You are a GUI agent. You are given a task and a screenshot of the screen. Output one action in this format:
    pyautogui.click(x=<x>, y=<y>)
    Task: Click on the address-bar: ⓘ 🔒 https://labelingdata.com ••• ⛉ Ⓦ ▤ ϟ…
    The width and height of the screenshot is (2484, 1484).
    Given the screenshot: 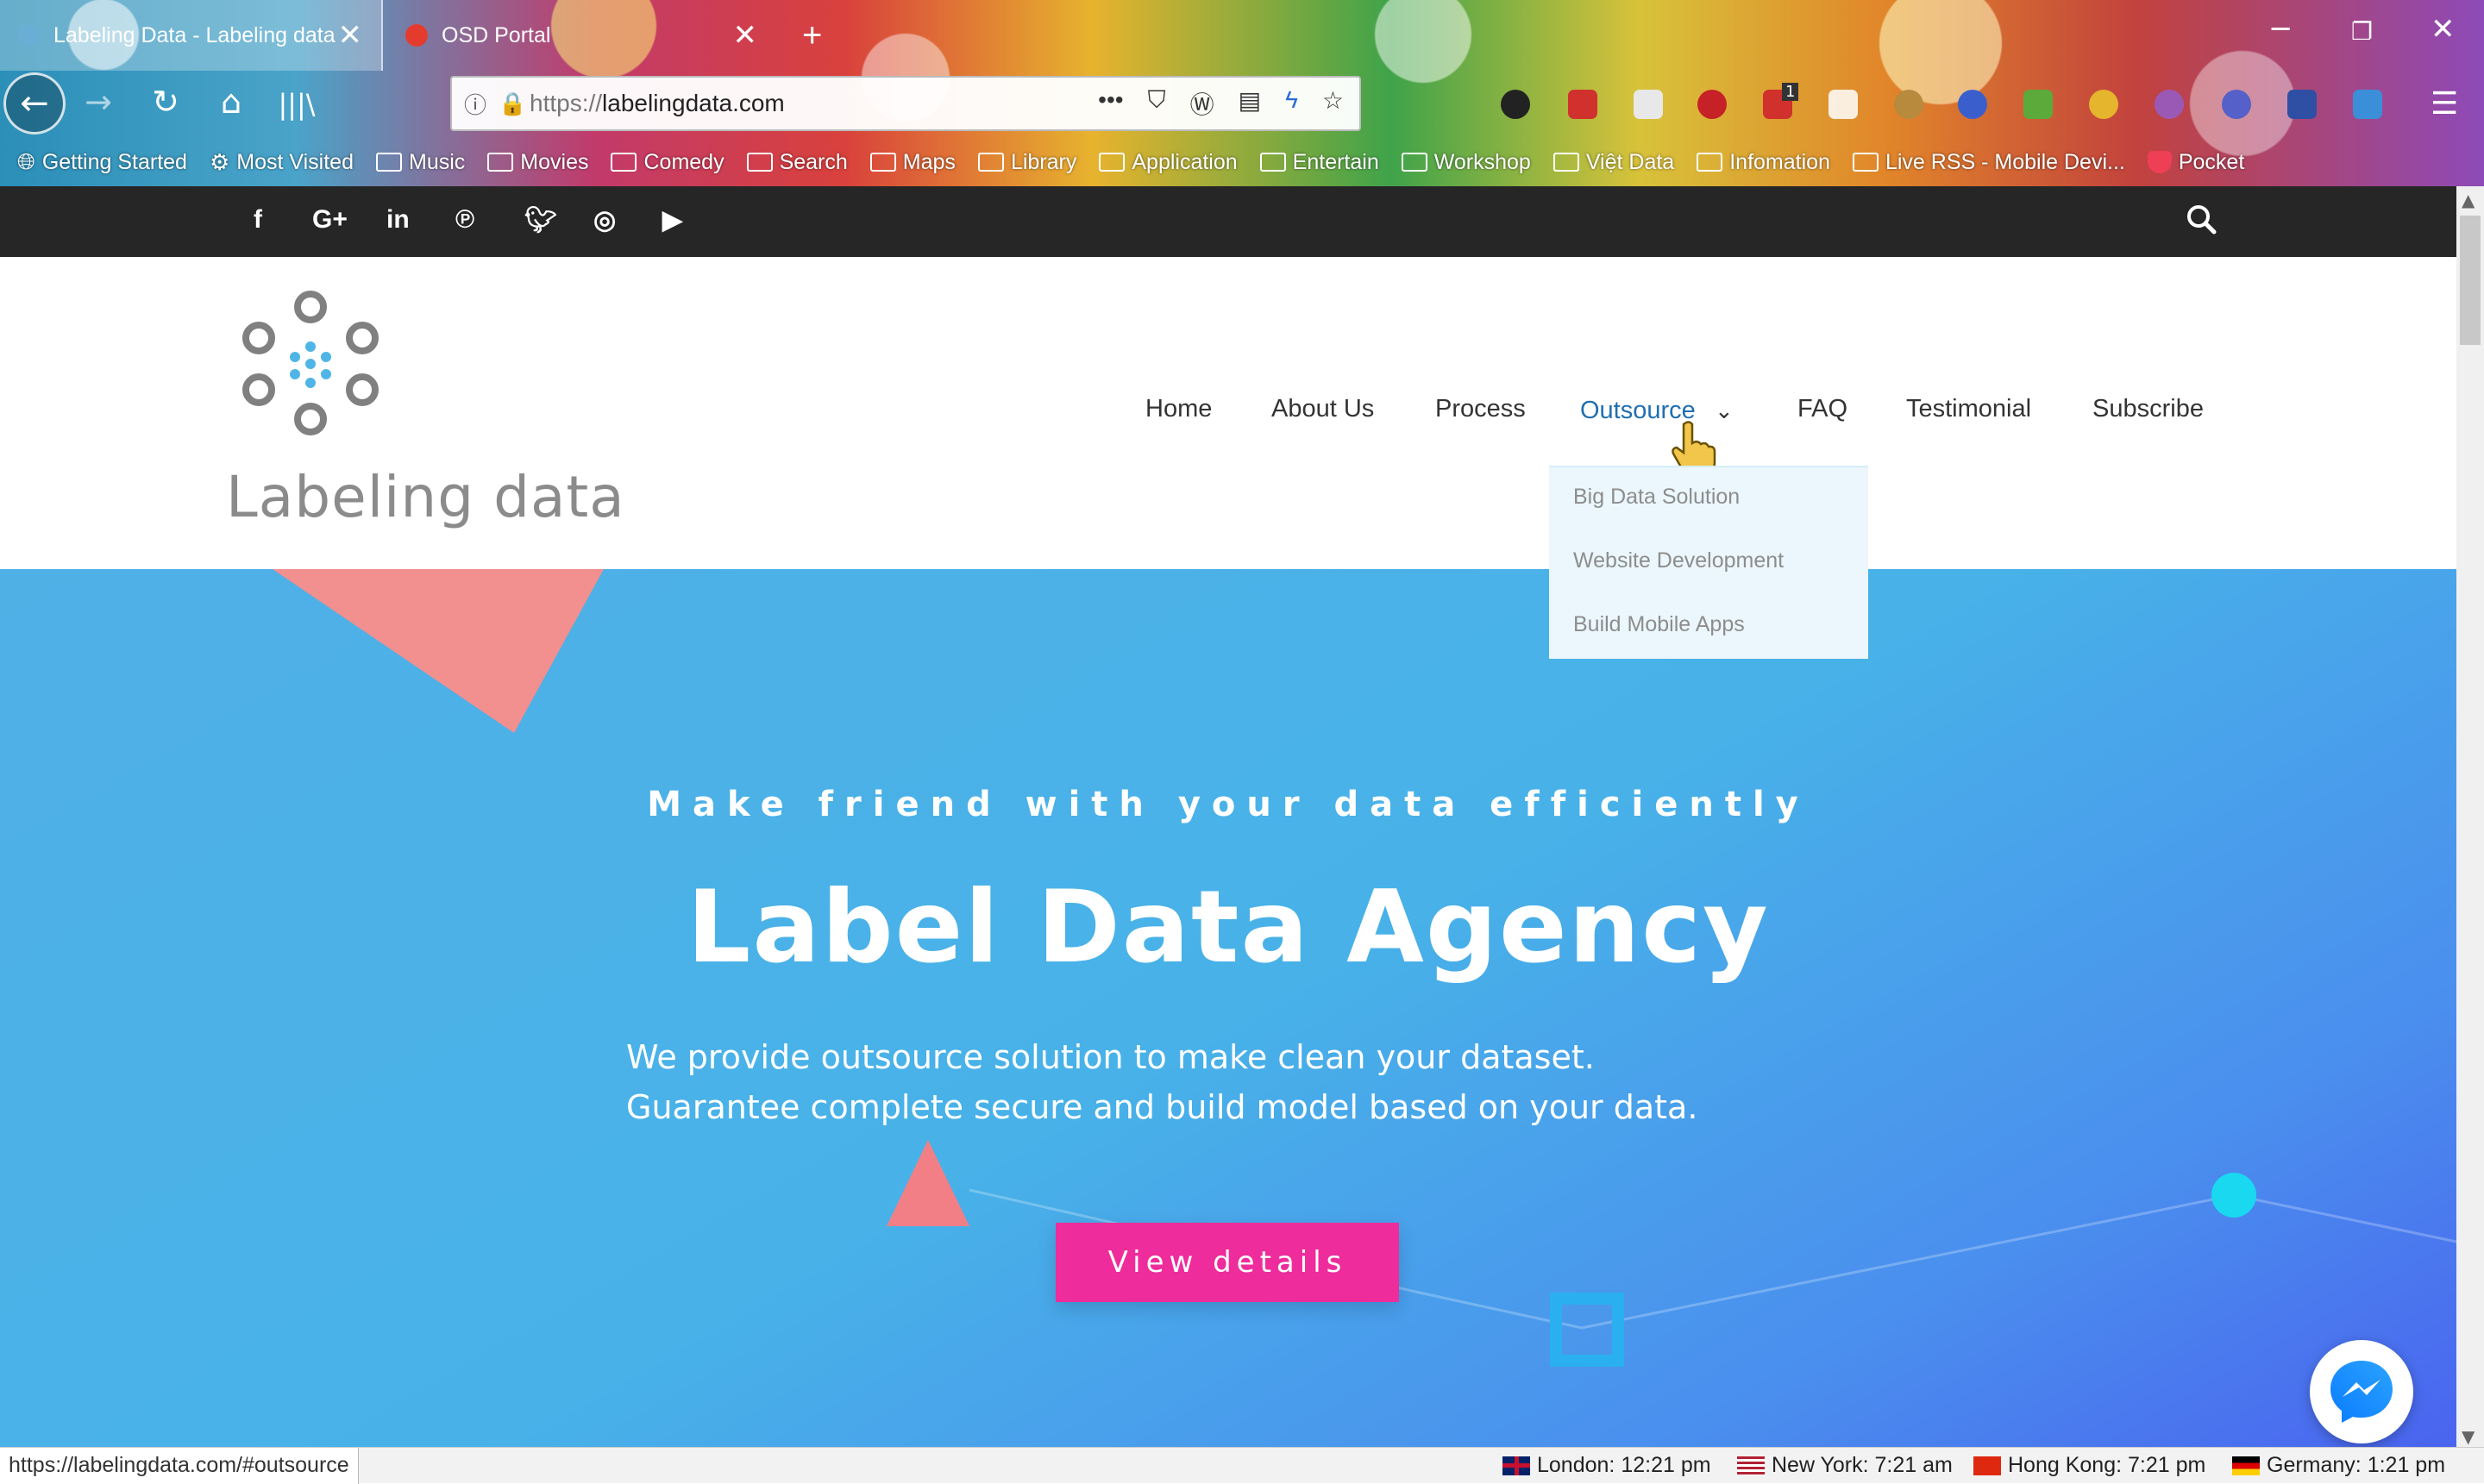 What is the action you would take?
    pyautogui.click(x=906, y=103)
    